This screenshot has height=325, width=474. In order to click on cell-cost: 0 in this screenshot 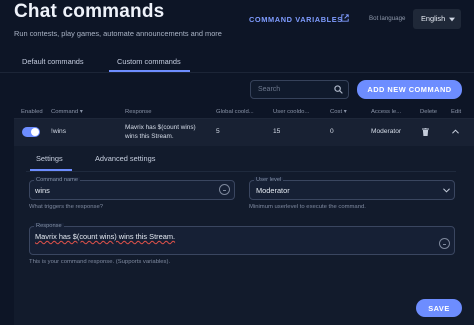, I will do `click(332, 131)`.